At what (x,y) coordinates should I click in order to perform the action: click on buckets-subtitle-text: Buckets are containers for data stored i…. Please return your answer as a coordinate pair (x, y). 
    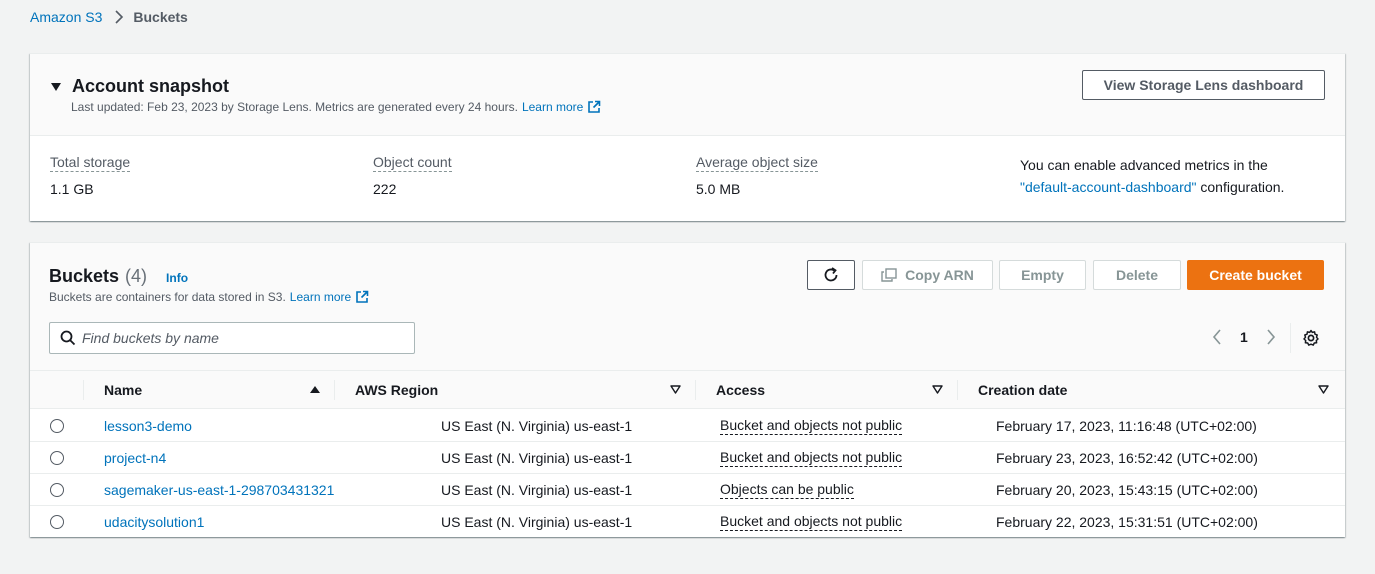
    Looking at the image, I should click on (167, 297).